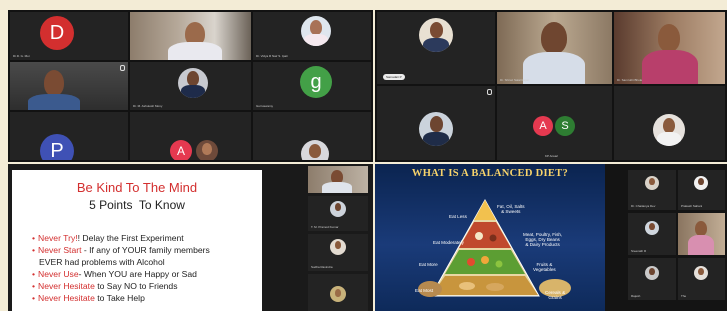 This screenshot has height=311, width=727. I want to click on participant-thumbnail: Dr. Chaitanya Dev, so click(652, 190).